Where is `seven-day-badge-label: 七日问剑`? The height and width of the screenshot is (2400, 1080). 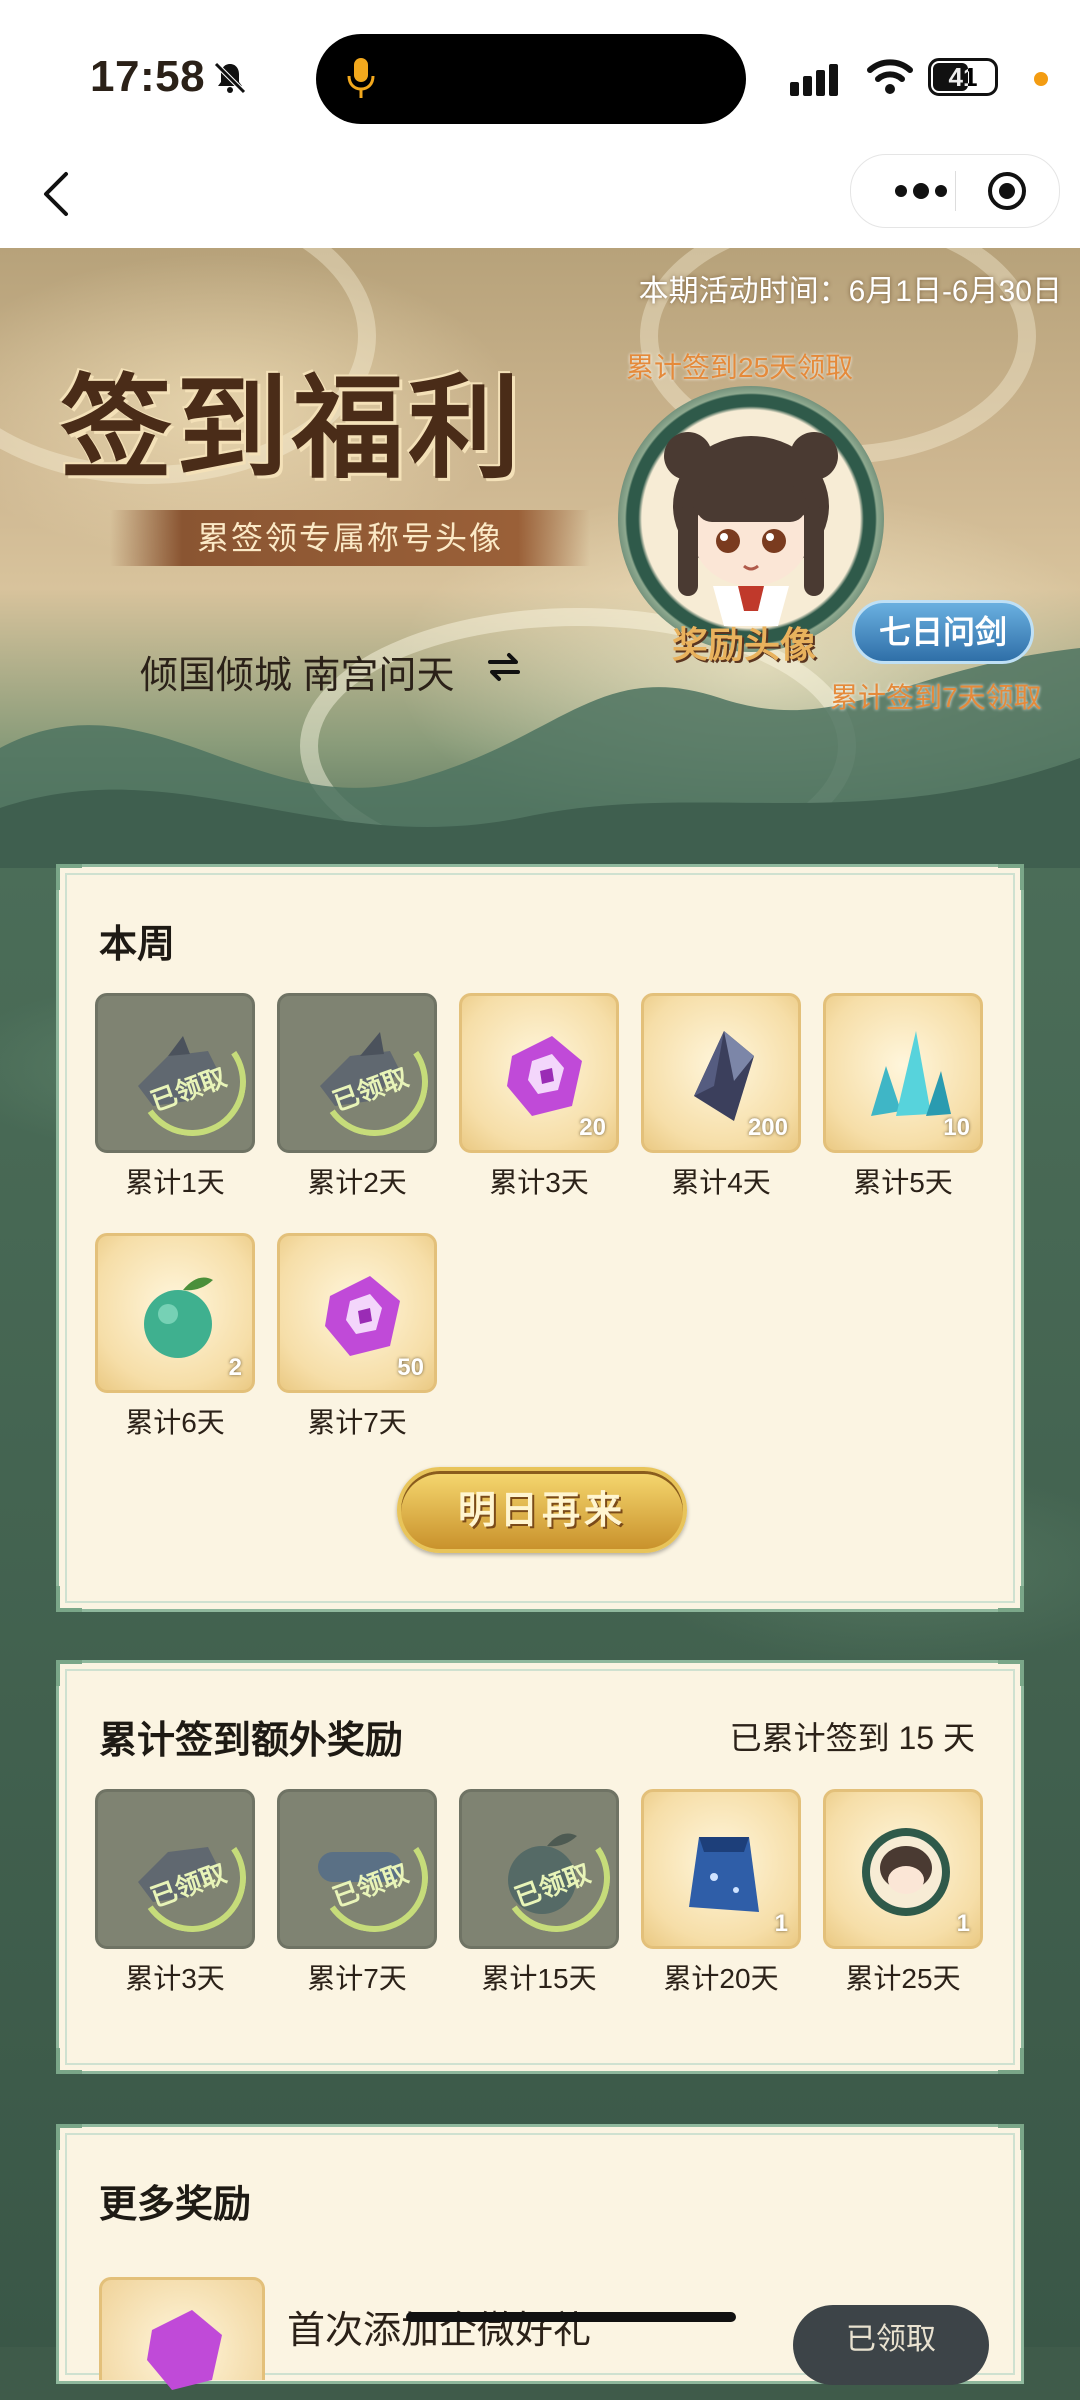
seven-day-badge-label: 七日问剑 is located at coordinates (942, 632).